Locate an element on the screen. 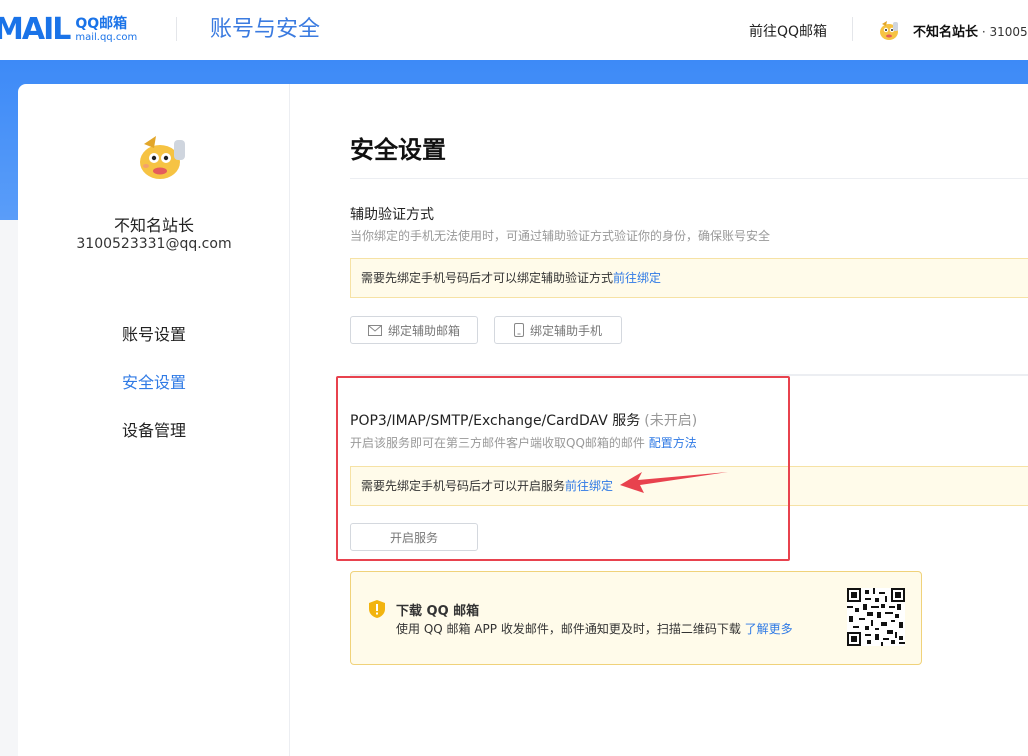 The image size is (1028, 756). bind-aux-phone-button: 绑定辅助手机 is located at coordinates (558, 330).